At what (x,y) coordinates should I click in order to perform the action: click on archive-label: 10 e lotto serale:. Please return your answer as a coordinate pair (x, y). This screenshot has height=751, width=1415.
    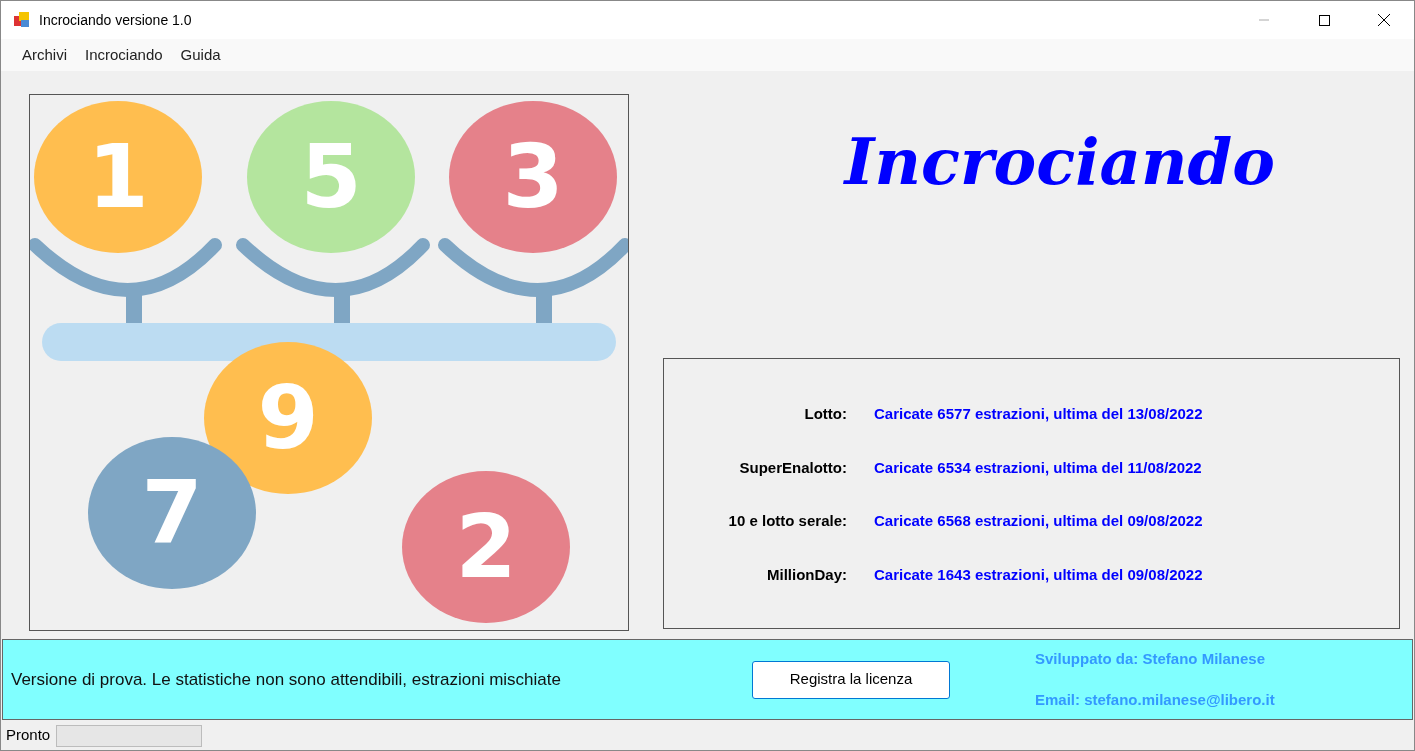
    Looking at the image, I should click on (787, 521).